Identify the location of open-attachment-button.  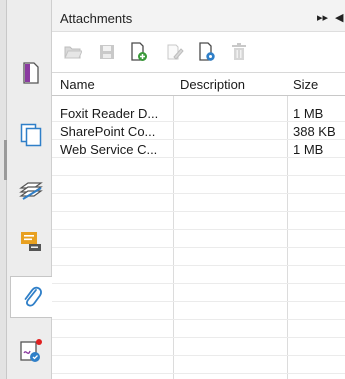
(73, 52).